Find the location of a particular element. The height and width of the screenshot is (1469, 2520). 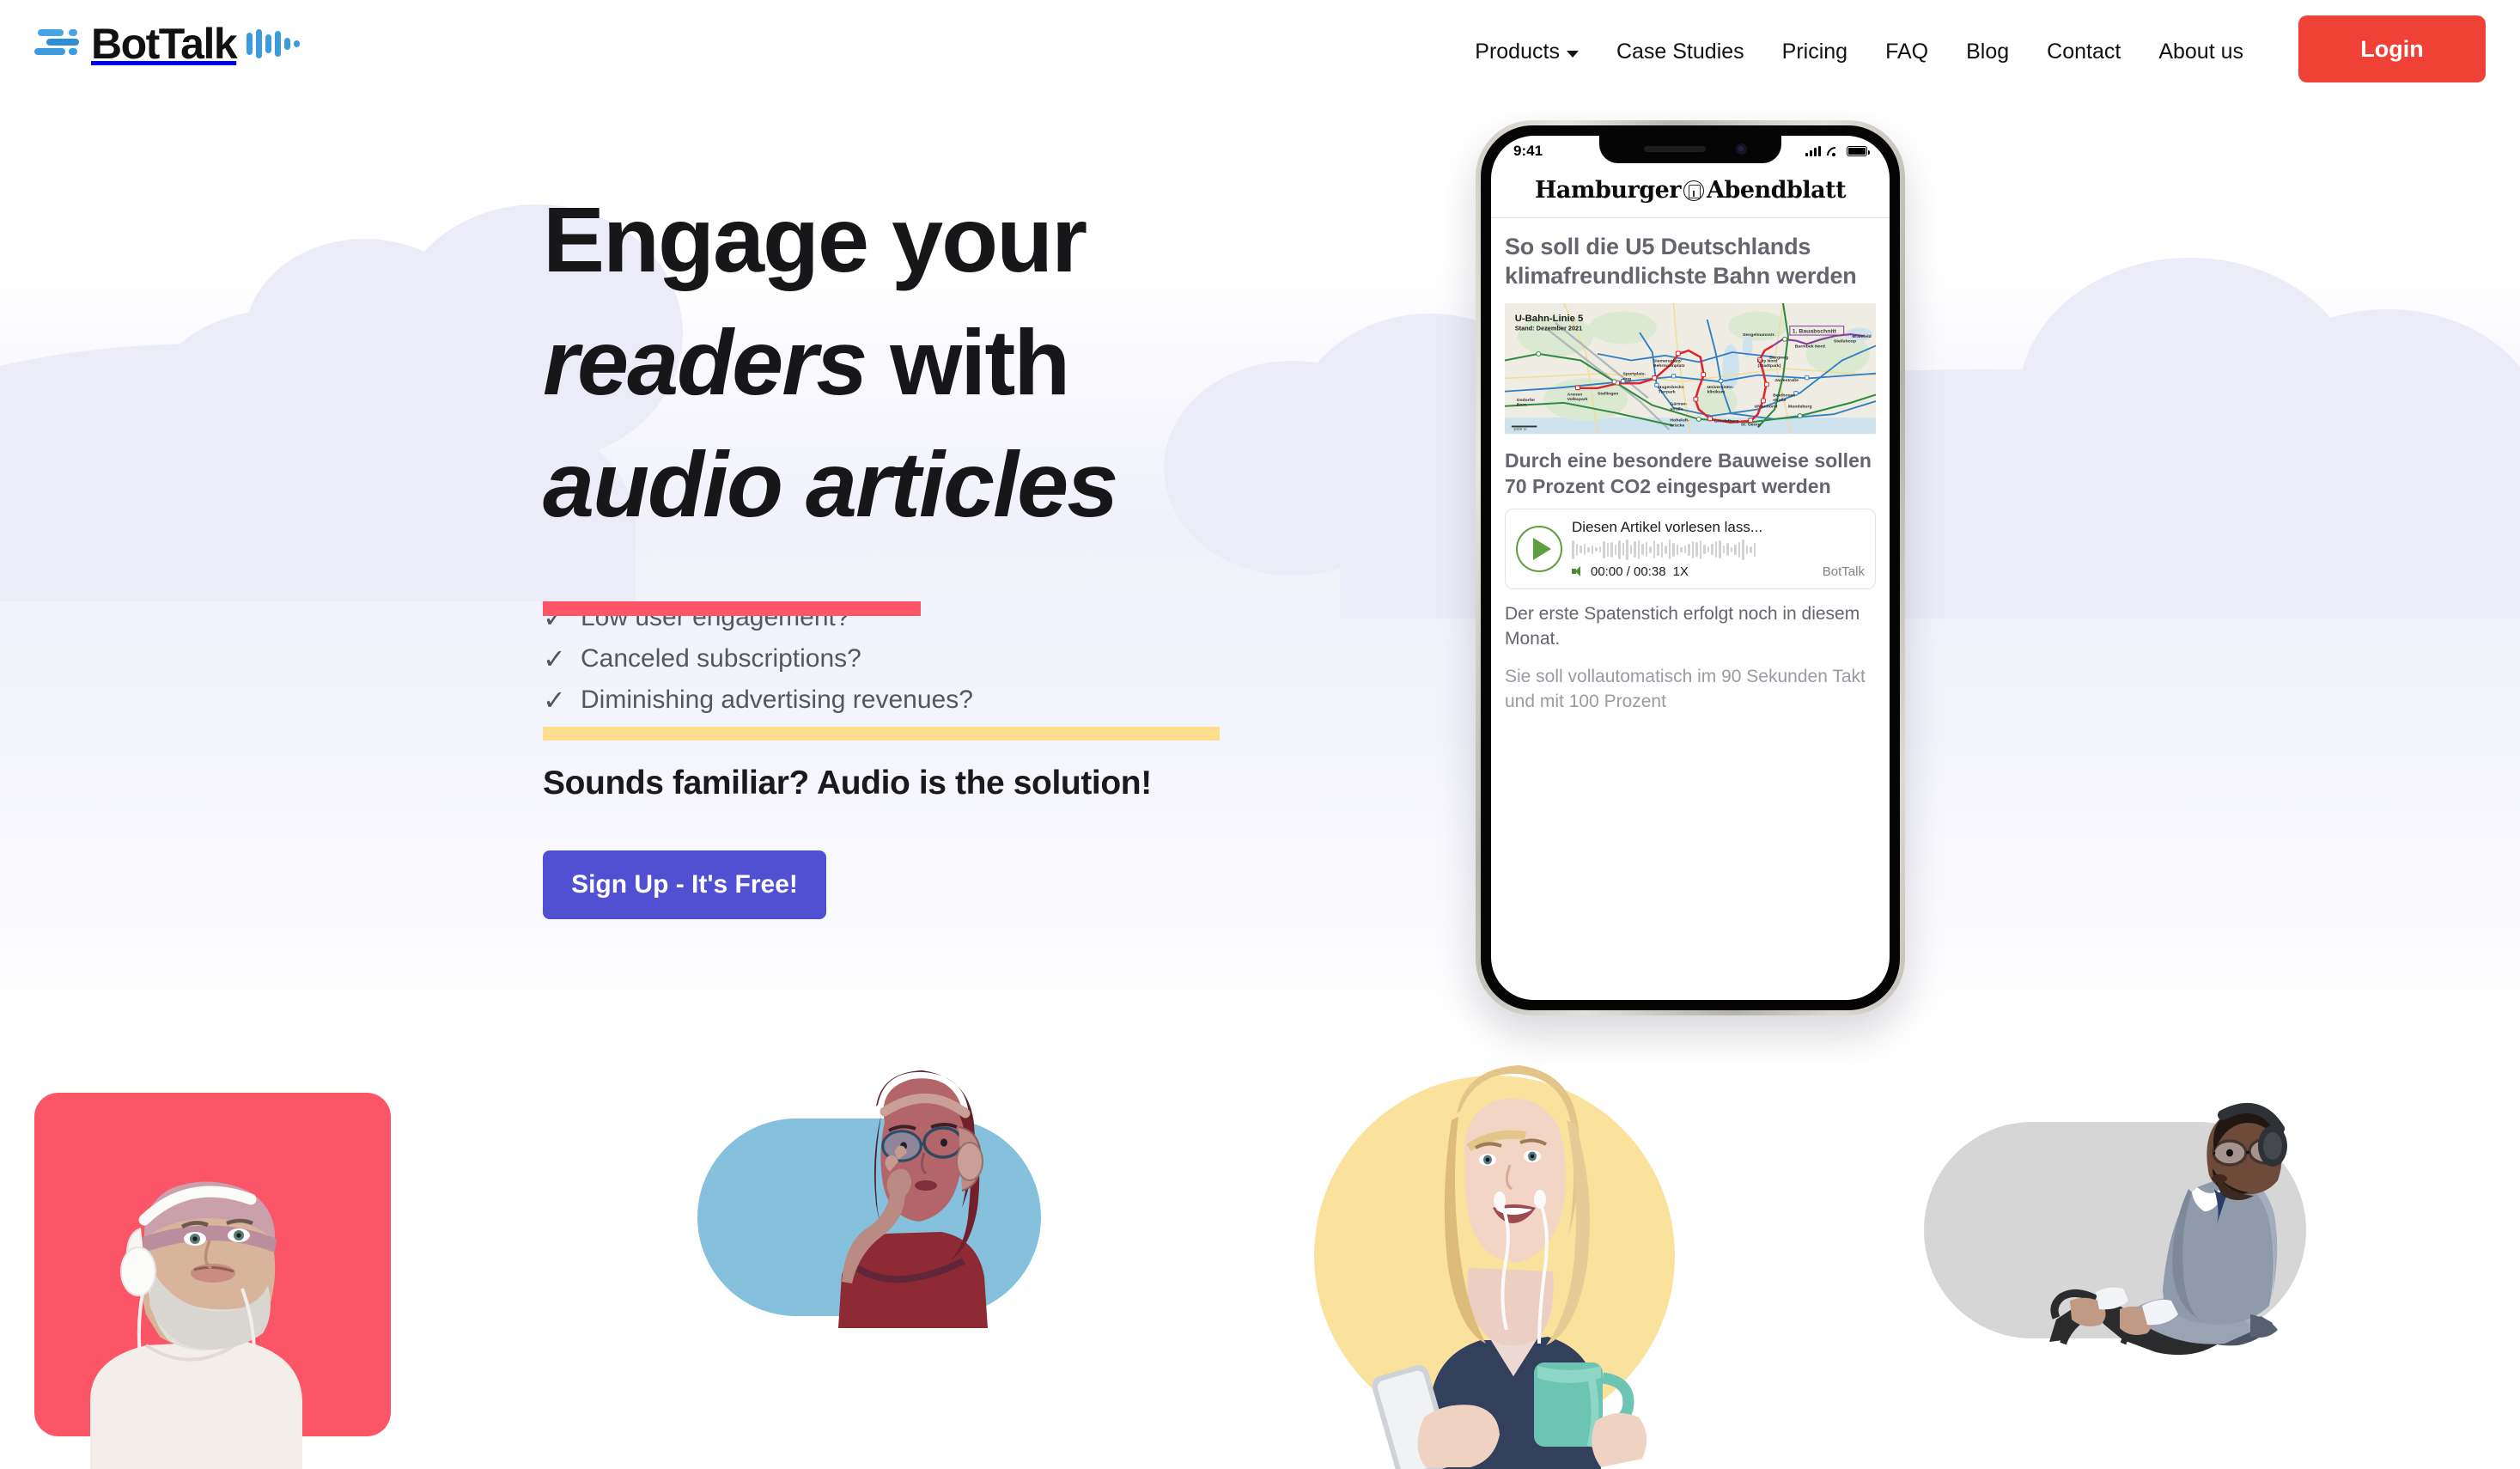

nav-item-contact-label: Contact is located at coordinates (2084, 51).